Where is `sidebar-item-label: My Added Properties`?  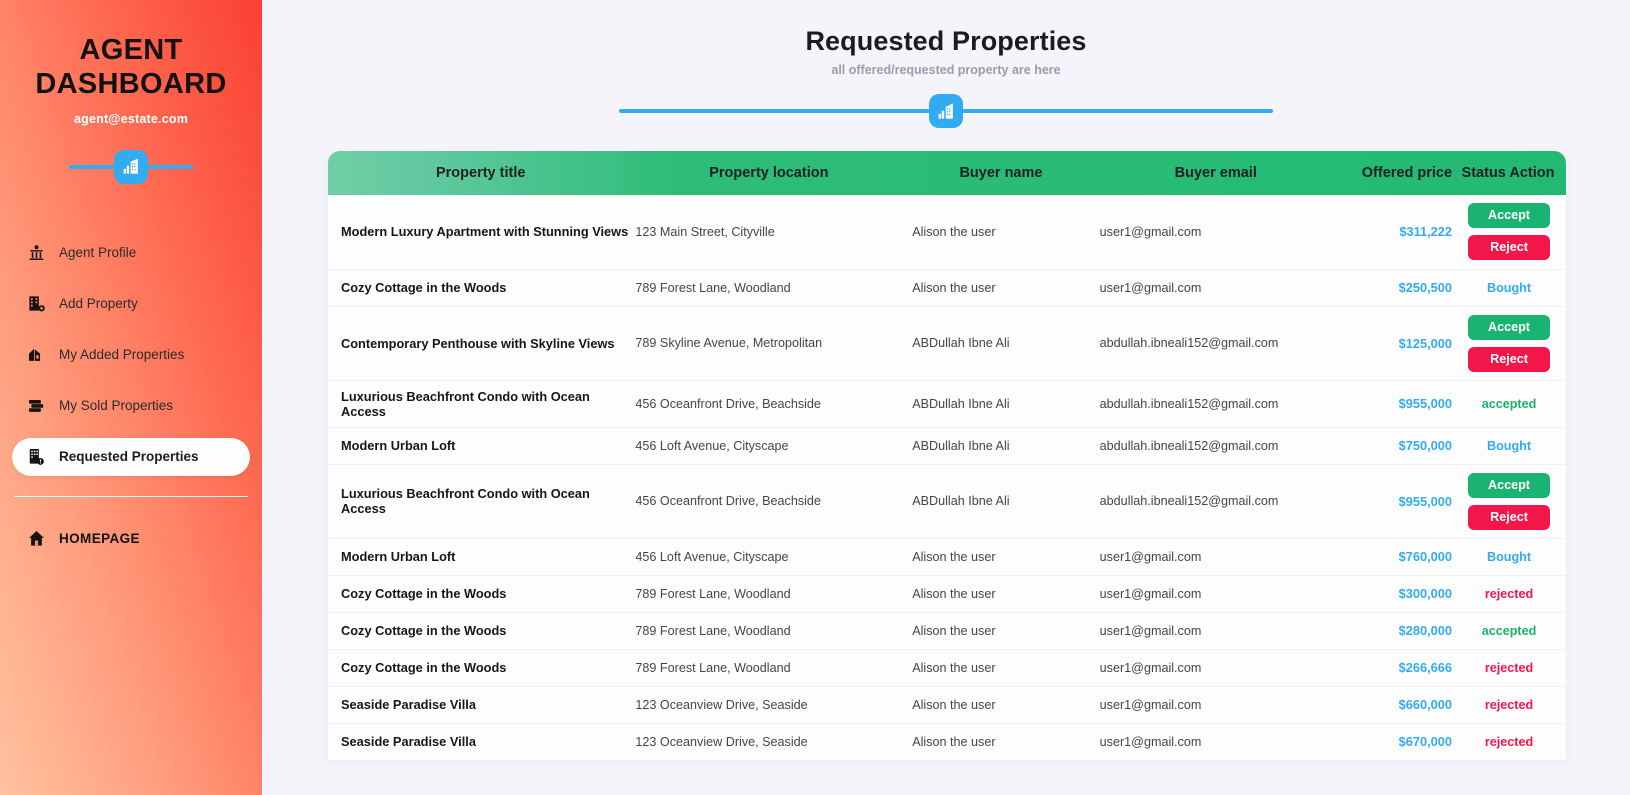 sidebar-item-label: My Added Properties is located at coordinates (122, 355).